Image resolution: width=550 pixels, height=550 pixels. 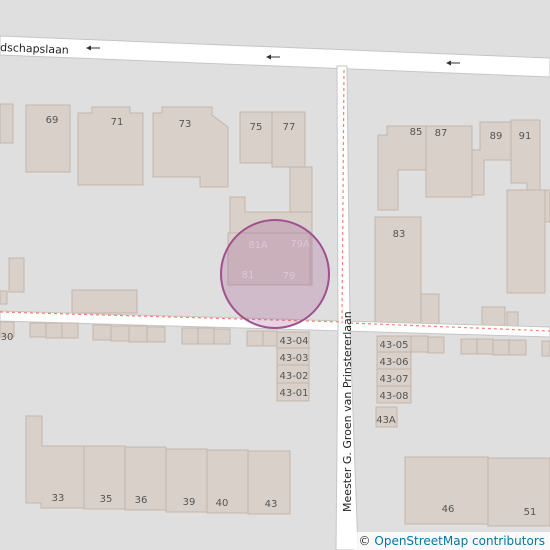 What do you see at coordinates (293, 376) in the screenshot?
I see `house-number: 43-02` at bounding box center [293, 376].